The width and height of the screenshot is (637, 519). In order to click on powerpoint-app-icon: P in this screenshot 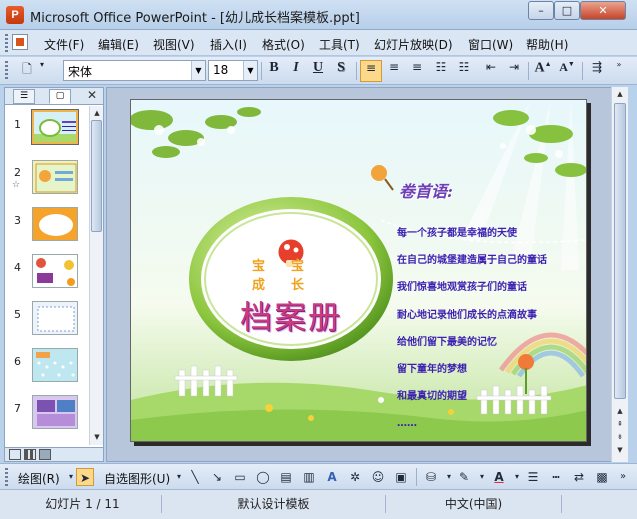, I will do `click(15, 15)`.